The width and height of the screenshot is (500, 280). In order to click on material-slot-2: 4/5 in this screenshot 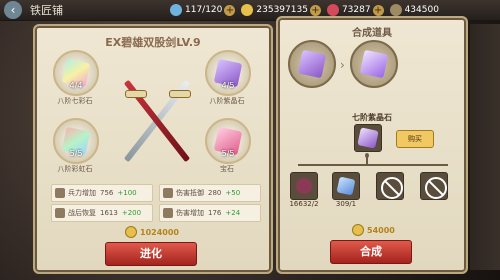, I will do `click(228, 73)`.